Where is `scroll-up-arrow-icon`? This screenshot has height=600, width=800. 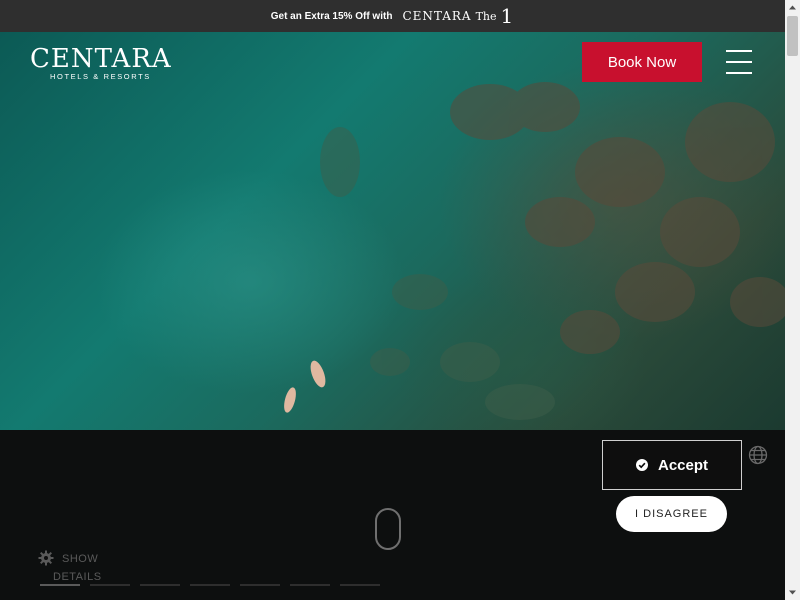 scroll-up-arrow-icon is located at coordinates (792, 7).